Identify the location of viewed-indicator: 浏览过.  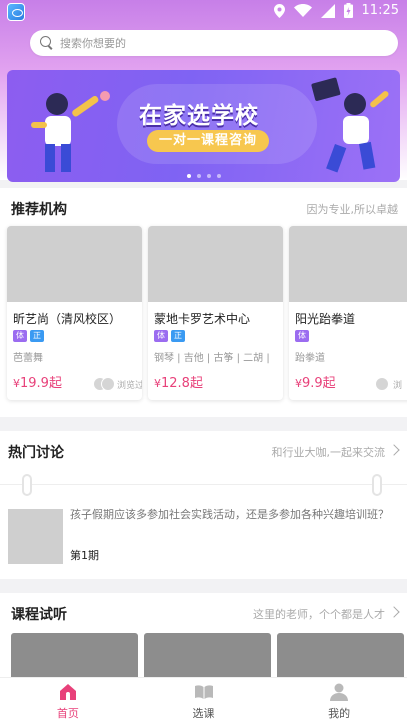
(117, 384).